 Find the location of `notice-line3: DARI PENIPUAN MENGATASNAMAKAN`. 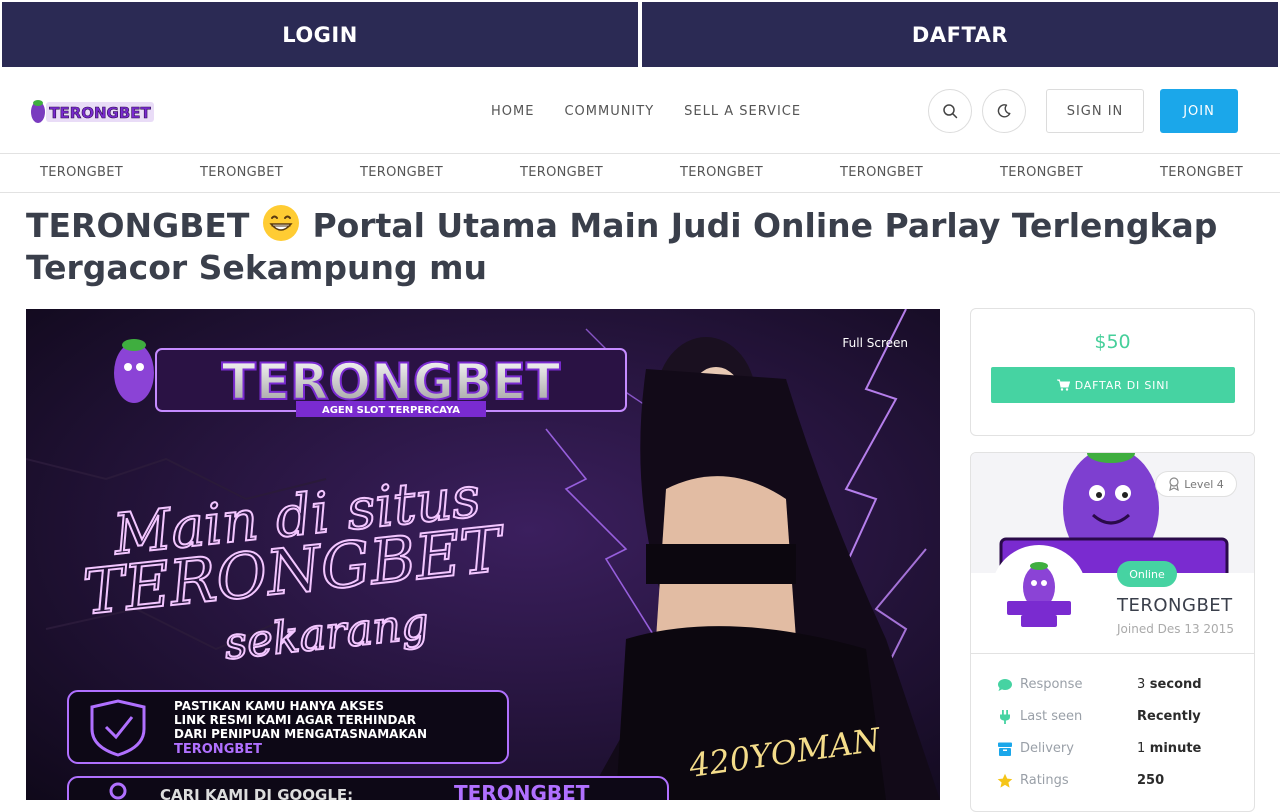

notice-line3: DARI PENIPUAN MENGATASNAMAKAN is located at coordinates (300, 734).